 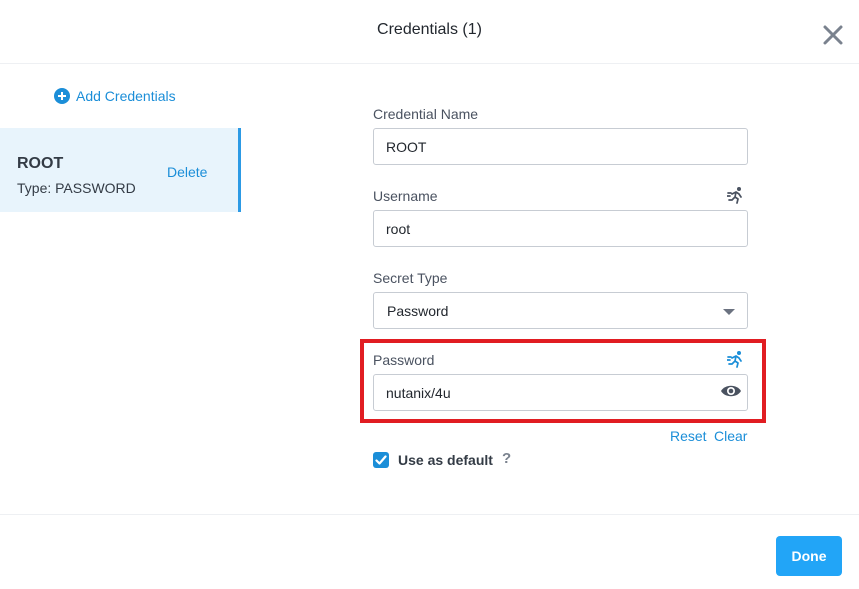 What do you see at coordinates (560, 310) in the screenshot?
I see `secret-type-select: Password` at bounding box center [560, 310].